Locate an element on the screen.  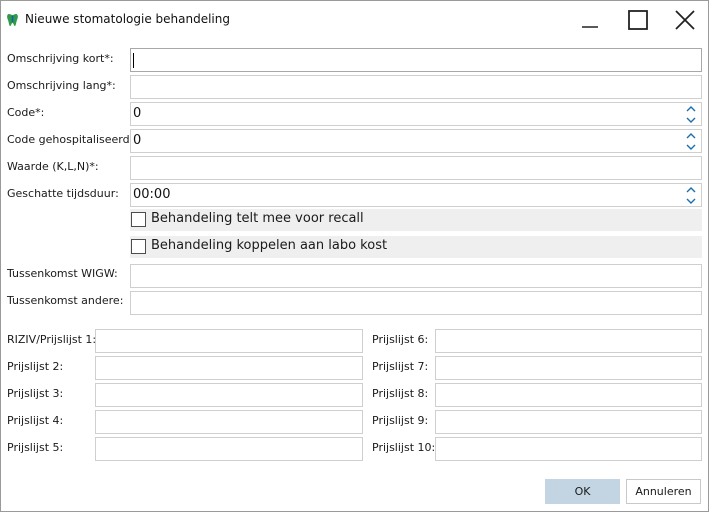
geschatte-tijdsduur-stepper: 00:00 is located at coordinates (416, 195).